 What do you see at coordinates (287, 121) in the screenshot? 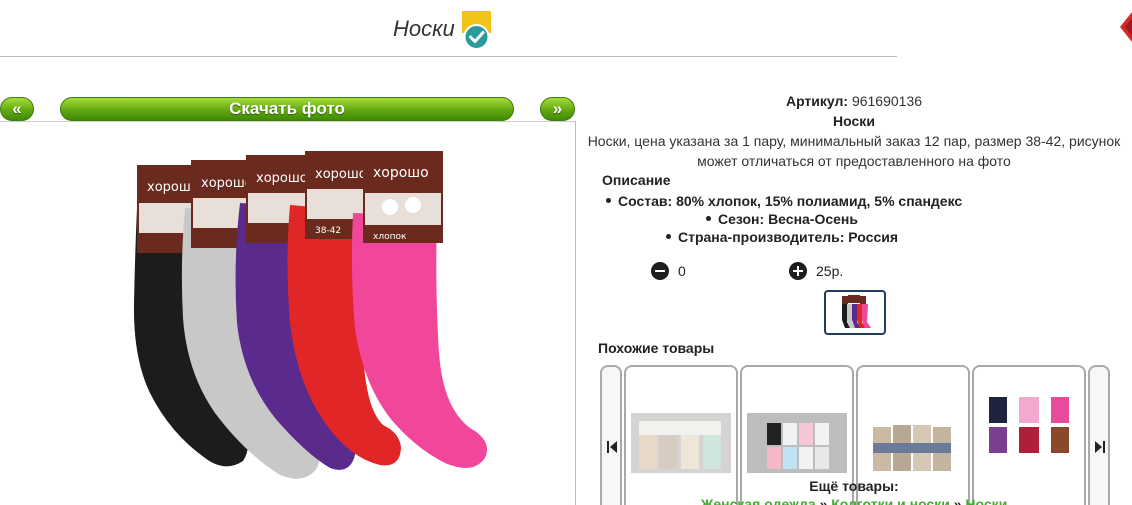
I see `photo-nav-divider` at bounding box center [287, 121].